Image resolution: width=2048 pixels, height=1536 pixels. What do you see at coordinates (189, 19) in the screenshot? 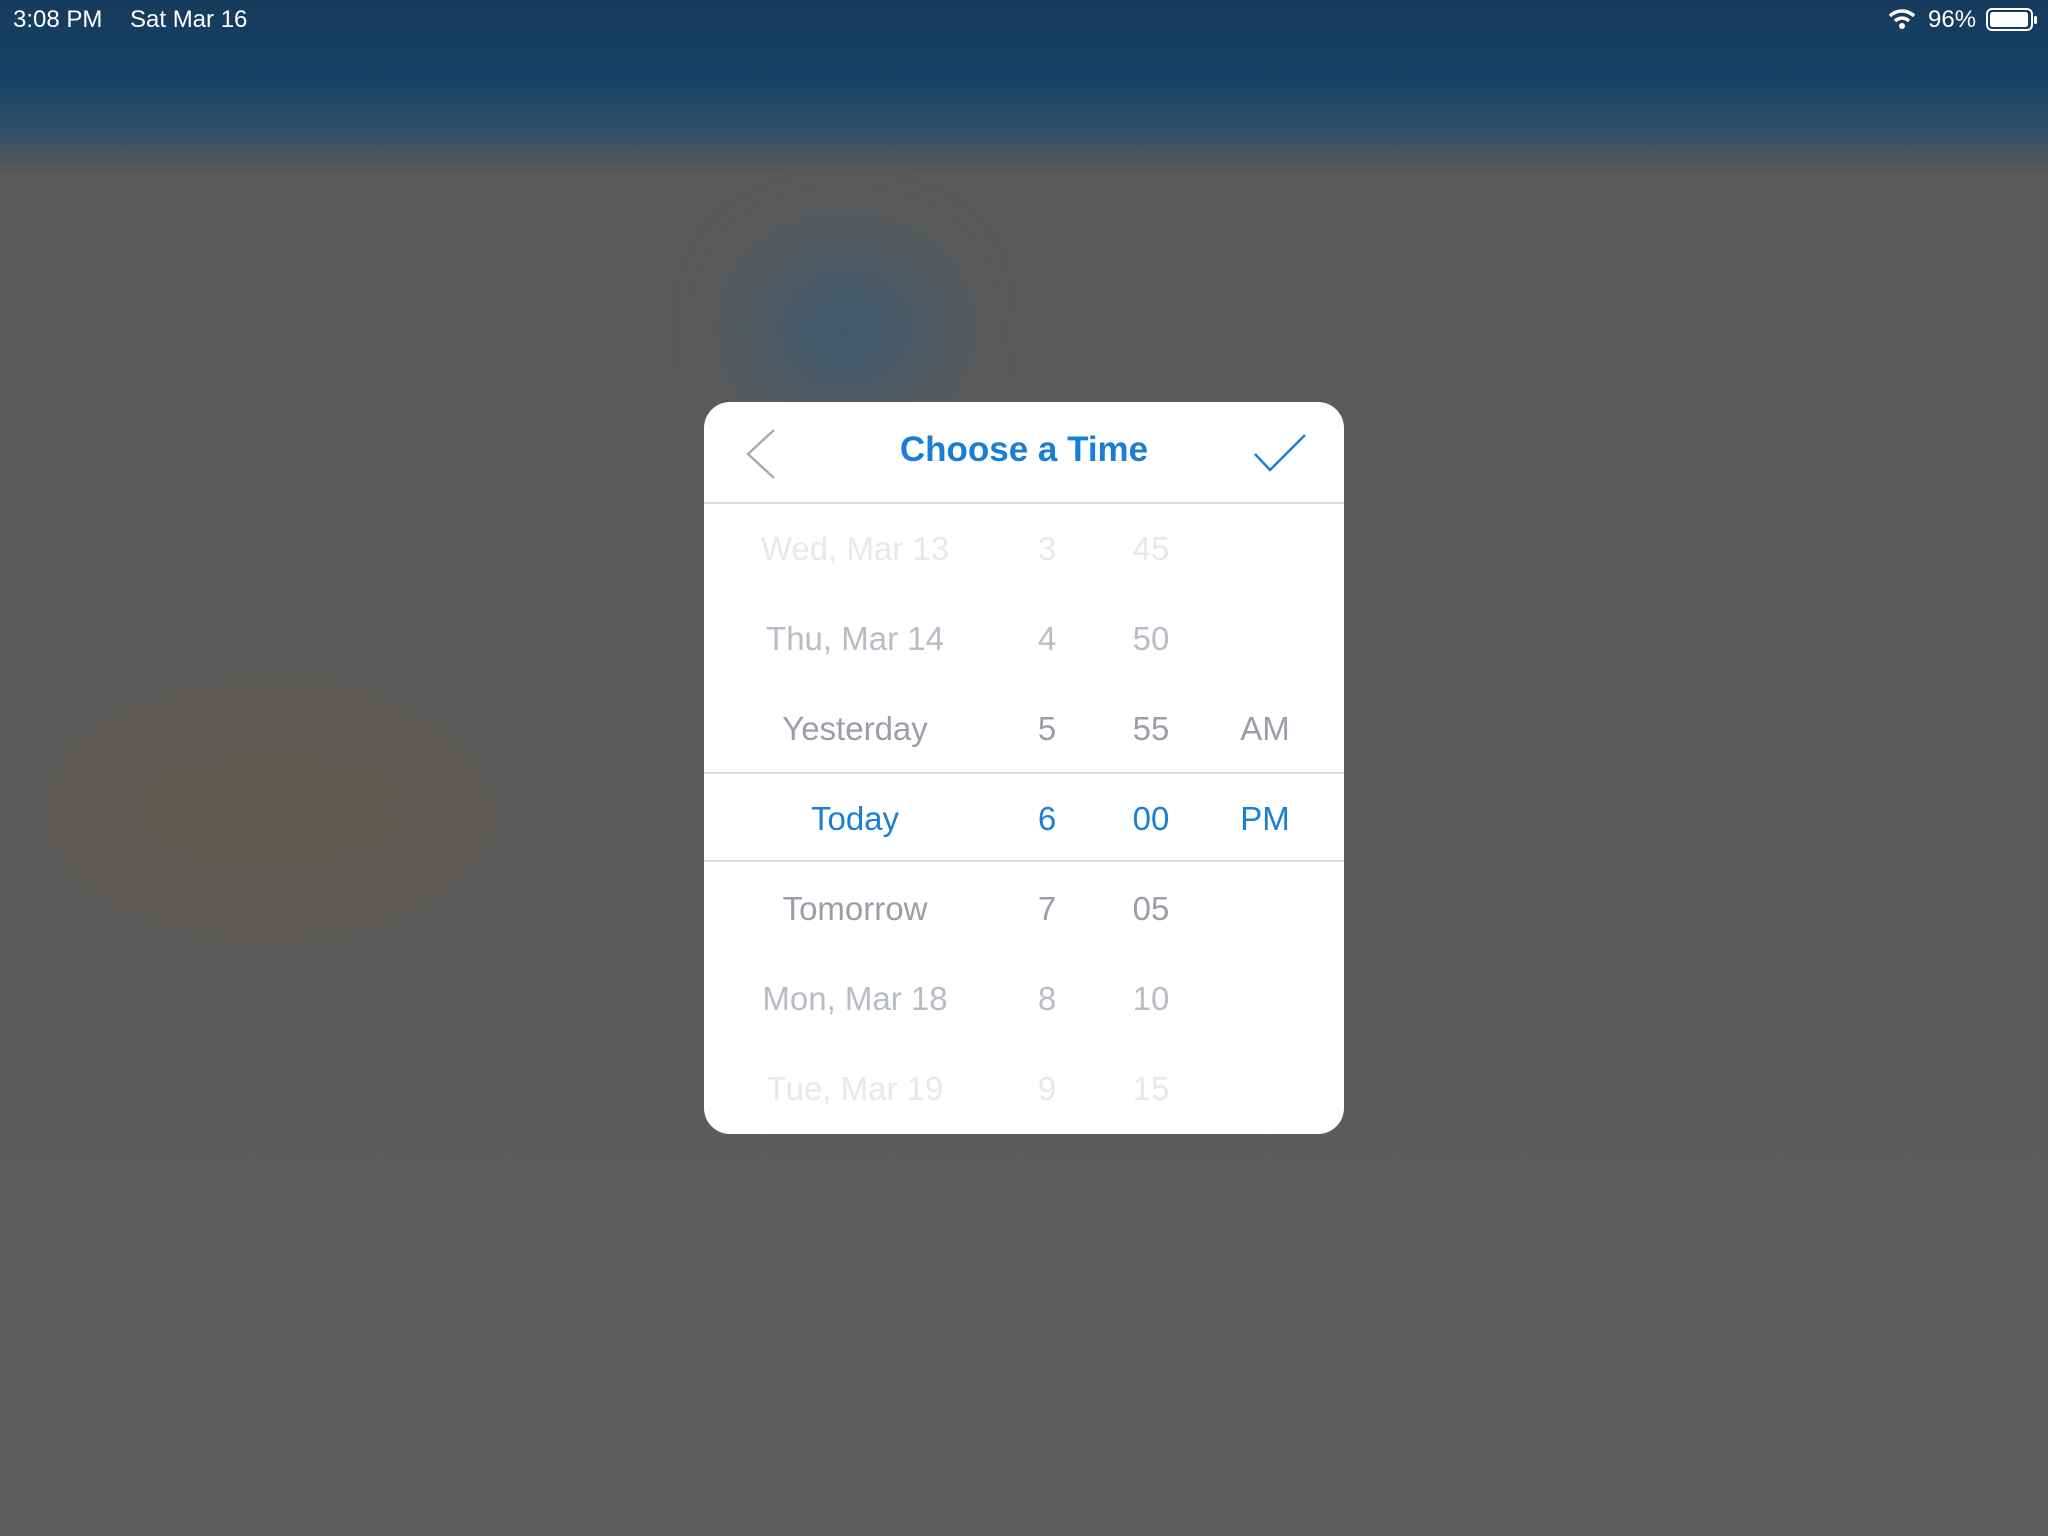
I see `status-date: Sat Mar 16` at bounding box center [189, 19].